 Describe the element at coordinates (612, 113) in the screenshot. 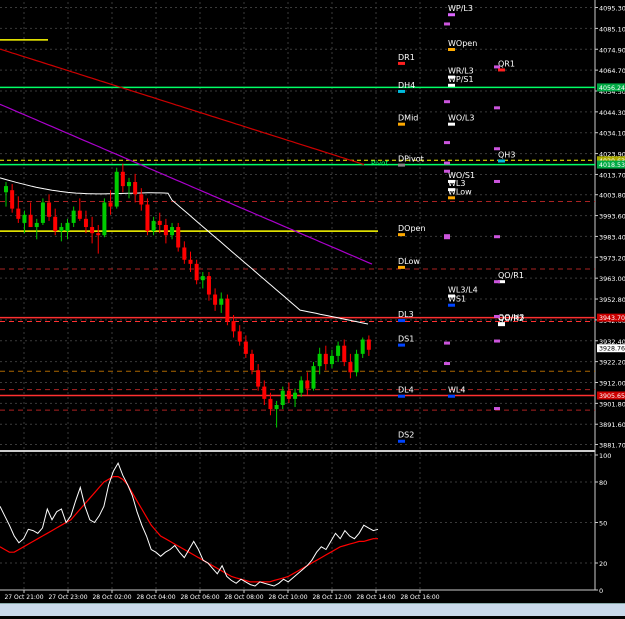

I see `price-tick-label: 4044.30` at that location.